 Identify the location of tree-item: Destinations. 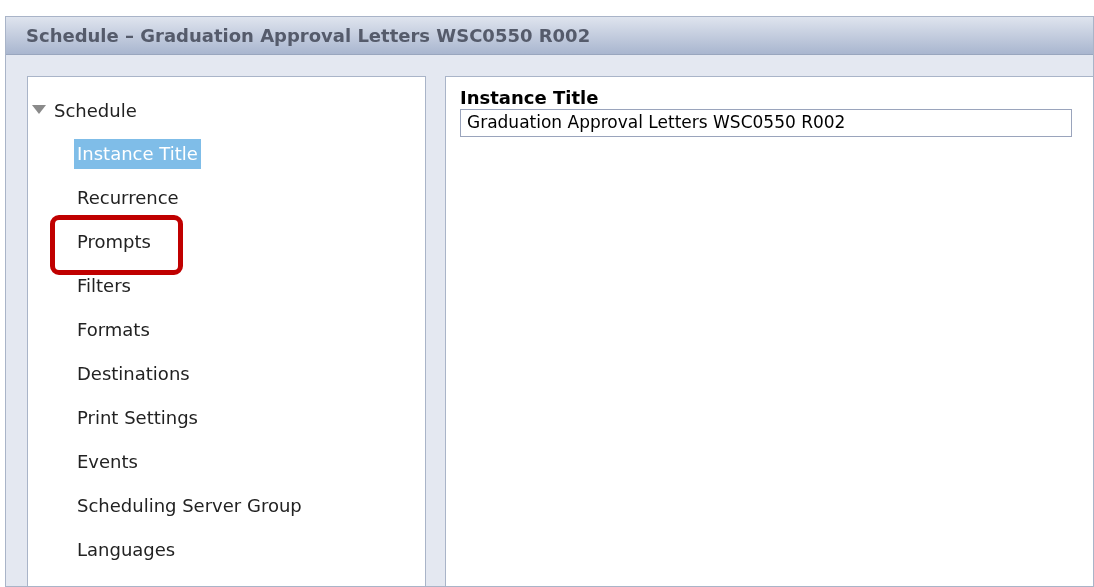
(133, 374).